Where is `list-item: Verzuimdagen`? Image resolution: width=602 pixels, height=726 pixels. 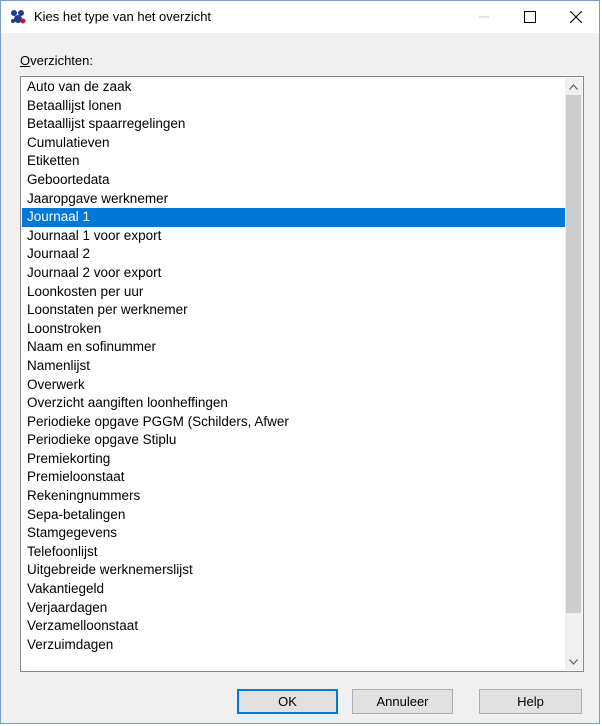
list-item: Verzuimdagen is located at coordinates (293, 645).